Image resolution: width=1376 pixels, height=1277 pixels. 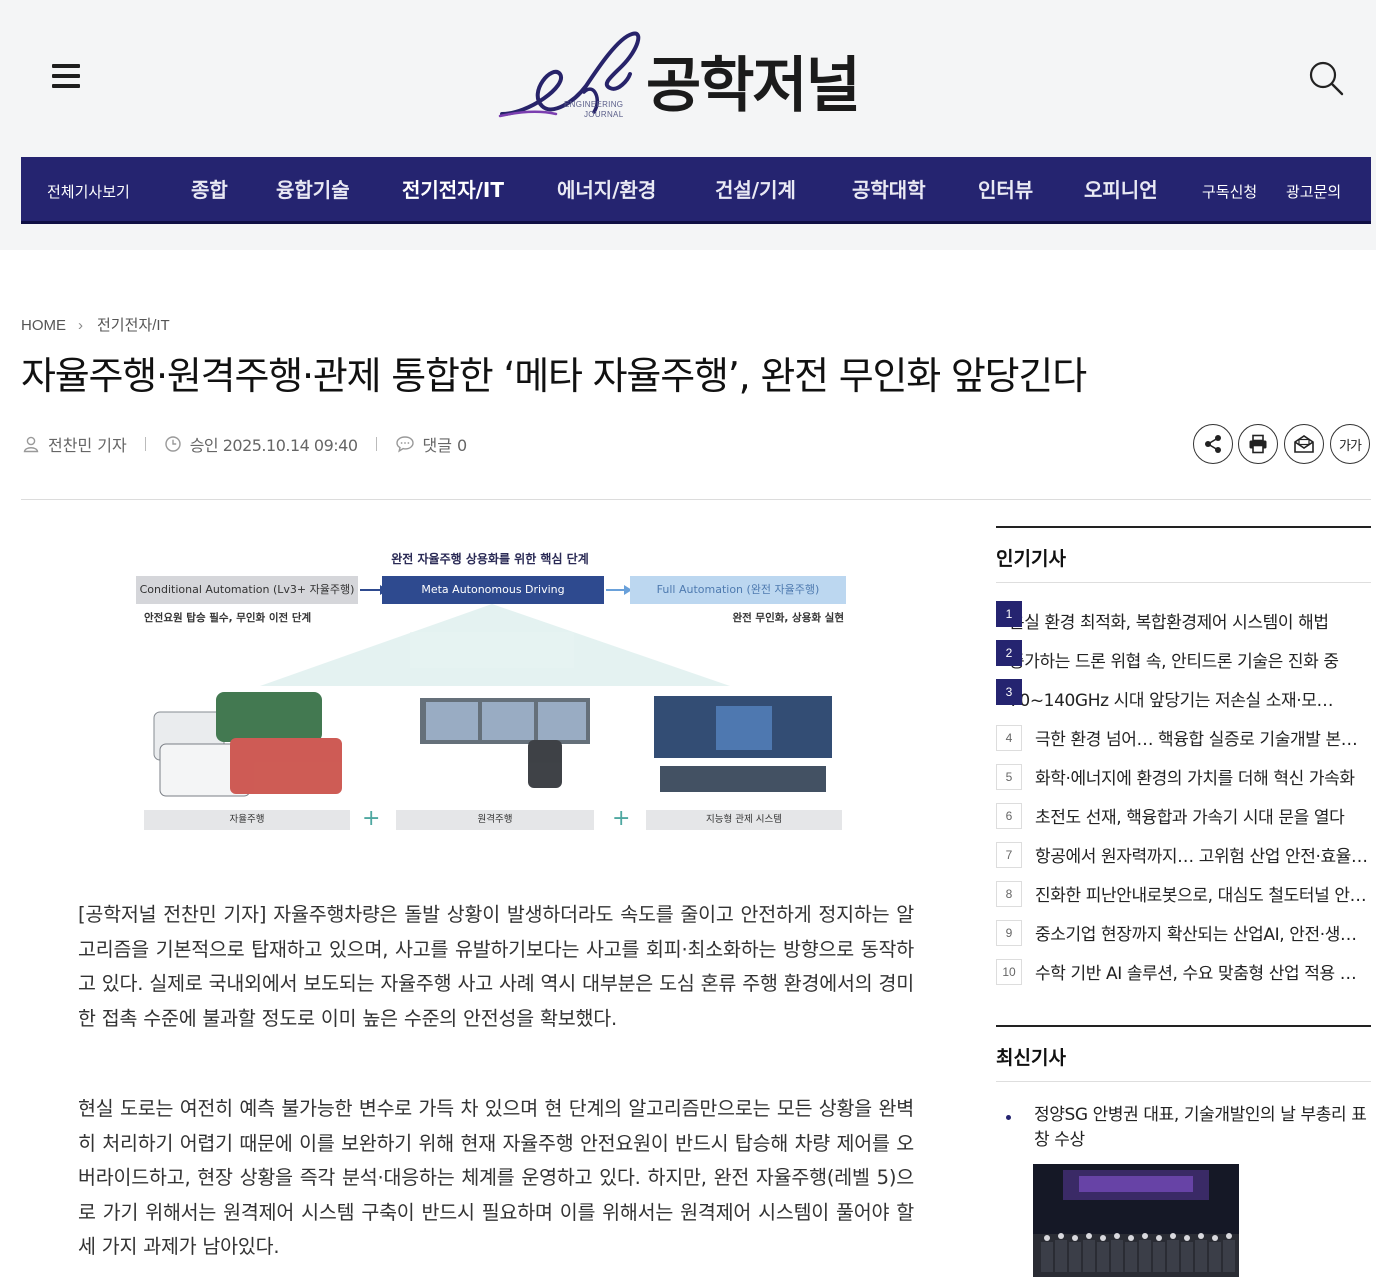 I want to click on menu-icon, so click(x=66, y=77).